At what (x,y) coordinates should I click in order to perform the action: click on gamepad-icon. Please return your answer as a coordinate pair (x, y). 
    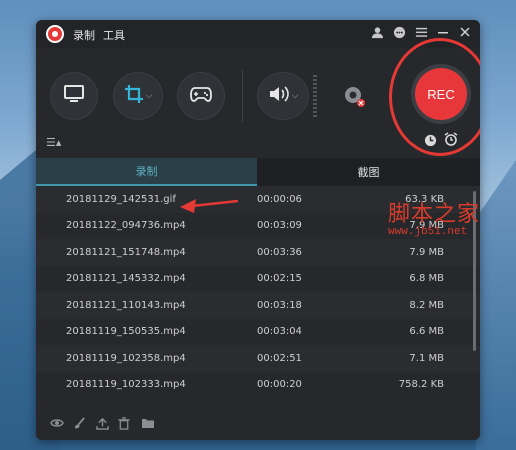
    Looking at the image, I should click on (201, 96).